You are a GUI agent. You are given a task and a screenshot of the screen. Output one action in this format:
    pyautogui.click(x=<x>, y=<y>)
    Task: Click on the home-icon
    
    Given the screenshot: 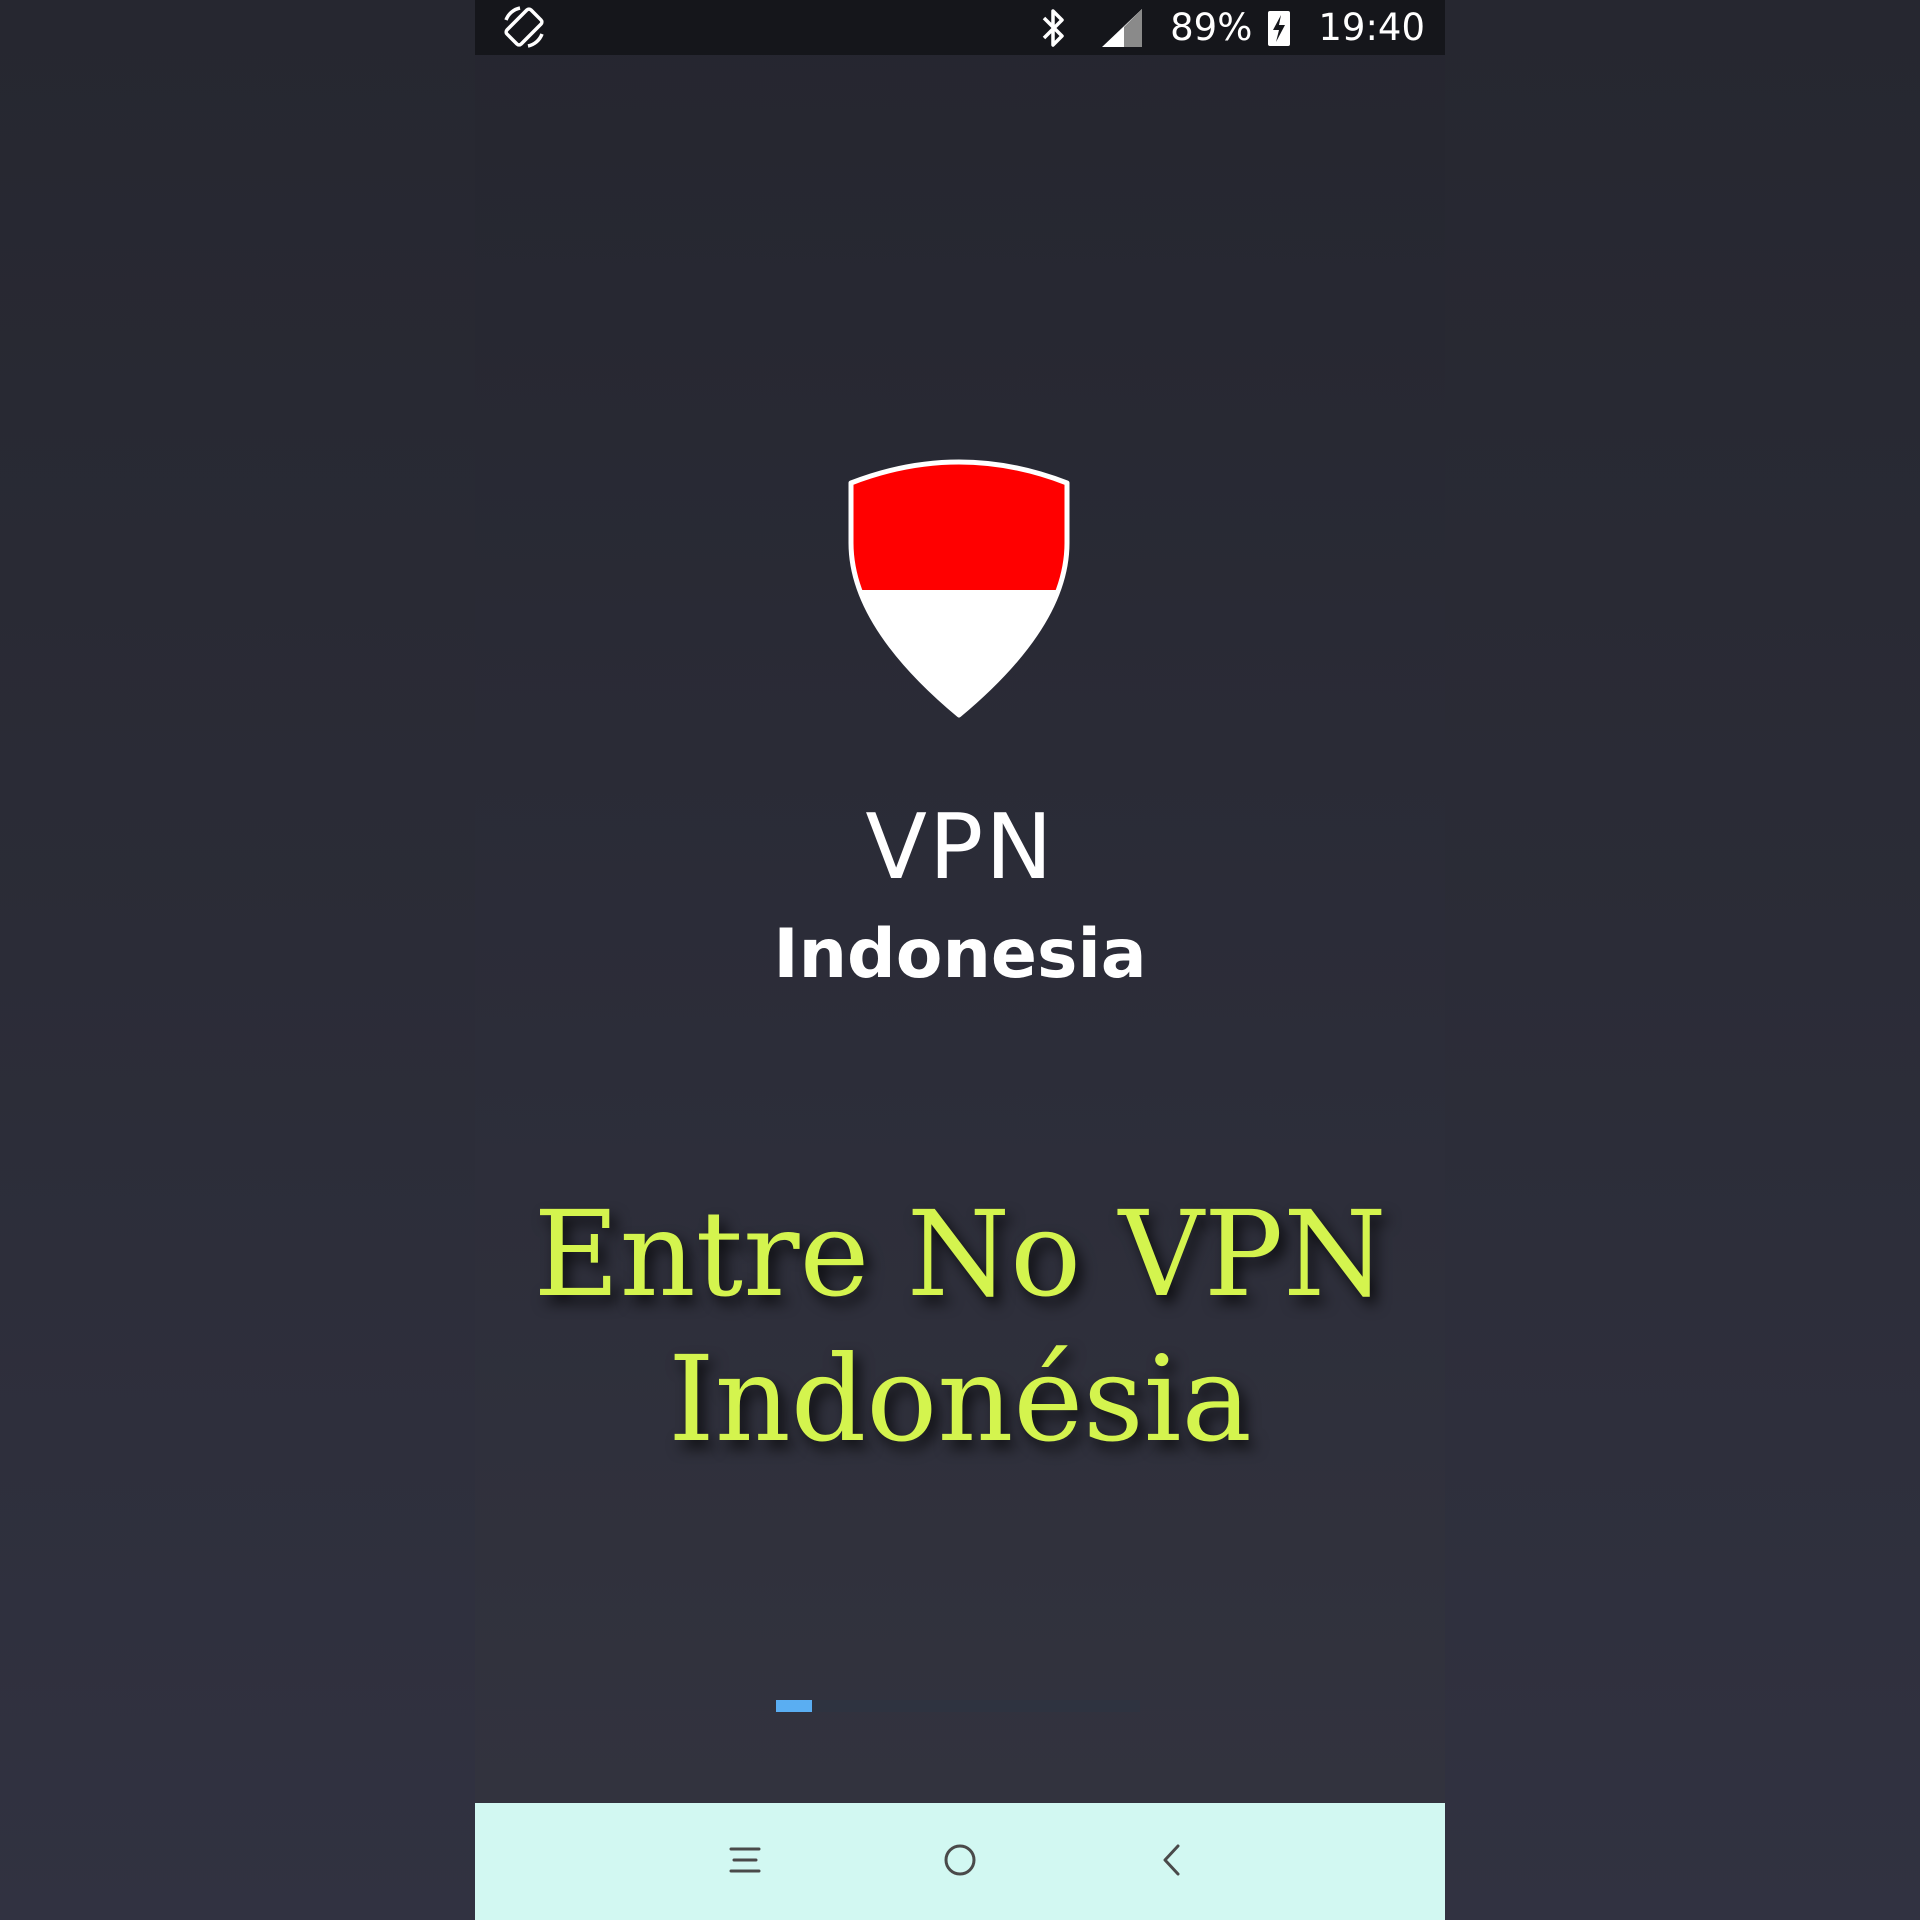 What is the action you would take?
    pyautogui.click(x=960, y=1860)
    